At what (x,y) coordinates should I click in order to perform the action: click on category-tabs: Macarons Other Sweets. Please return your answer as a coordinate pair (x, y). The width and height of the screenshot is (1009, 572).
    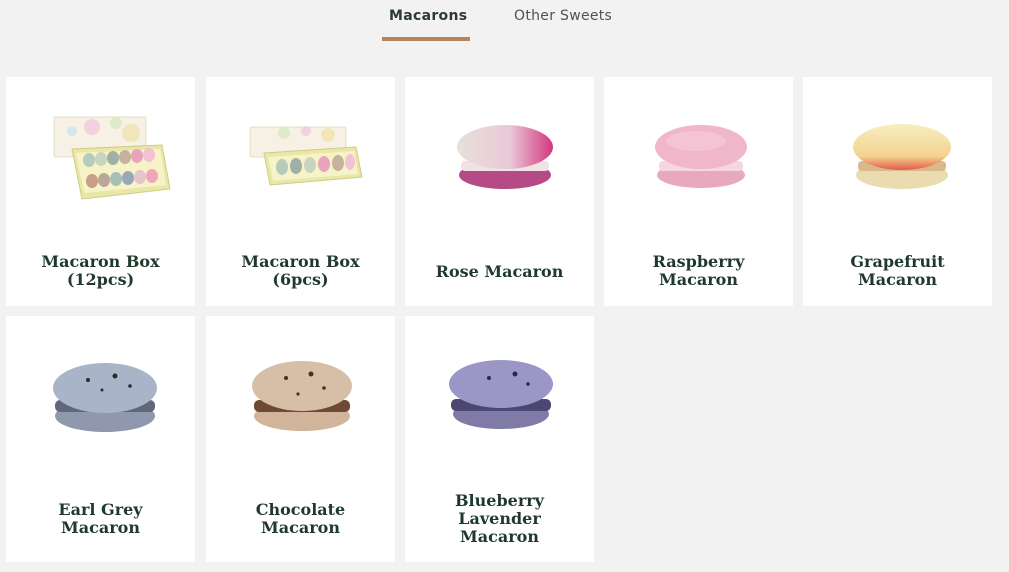
    Looking at the image, I should click on (504, 22).